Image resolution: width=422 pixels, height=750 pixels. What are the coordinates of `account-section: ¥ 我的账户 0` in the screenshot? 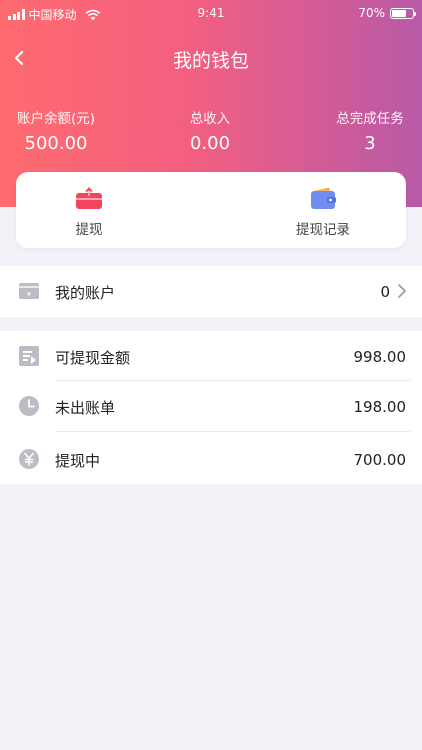 It's located at (211, 291).